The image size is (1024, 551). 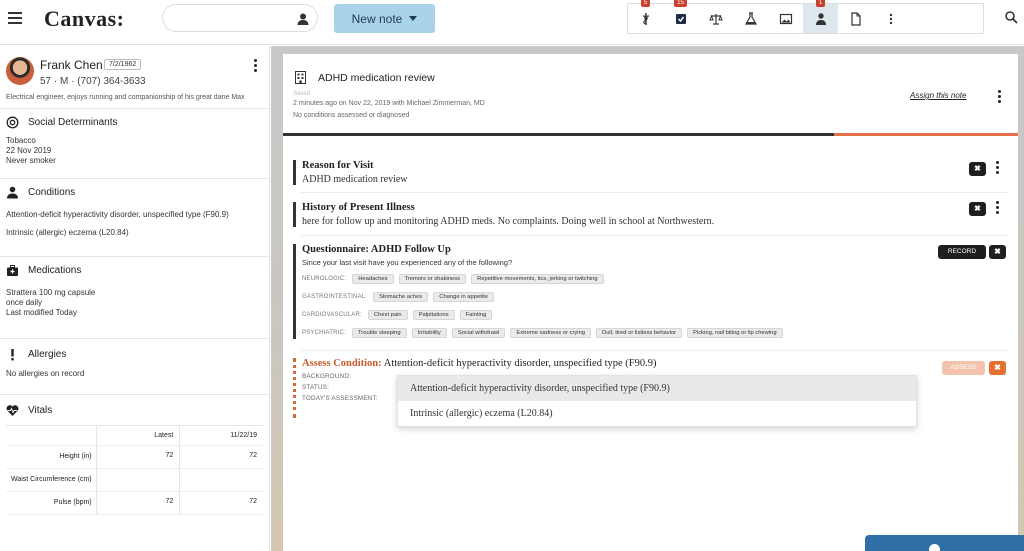 What do you see at coordinates (134, 192) in the screenshot?
I see `section-header: Conditions` at bounding box center [134, 192].